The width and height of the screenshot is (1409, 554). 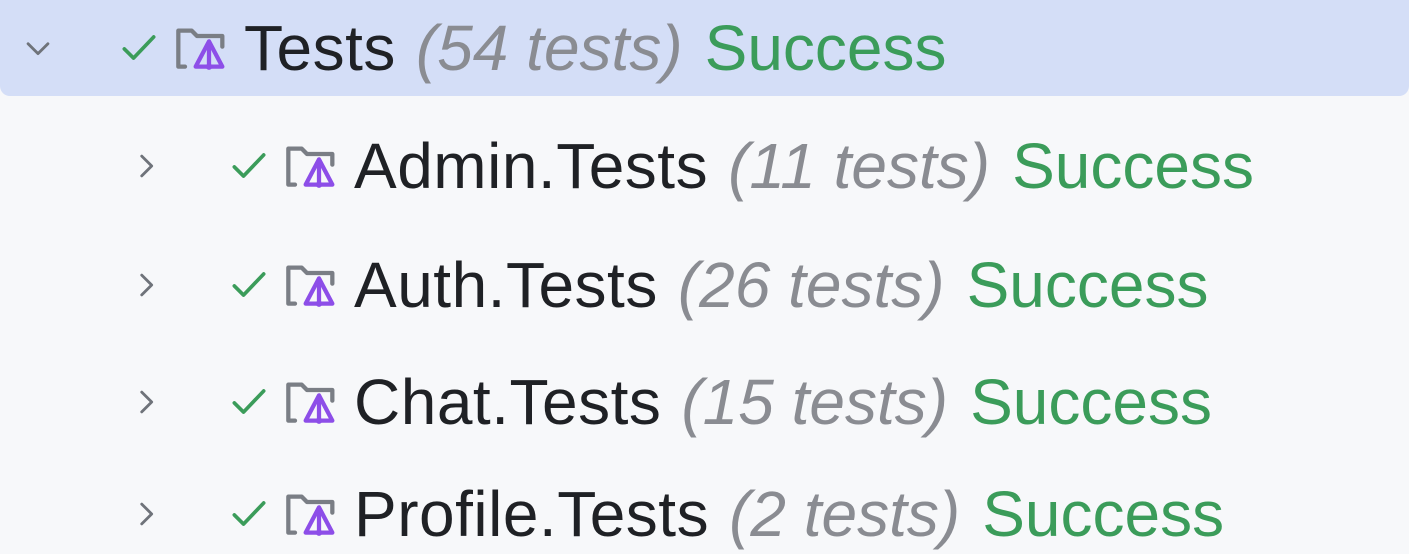 I want to click on tree-node-label: Profile.Tests, so click(x=532, y=514).